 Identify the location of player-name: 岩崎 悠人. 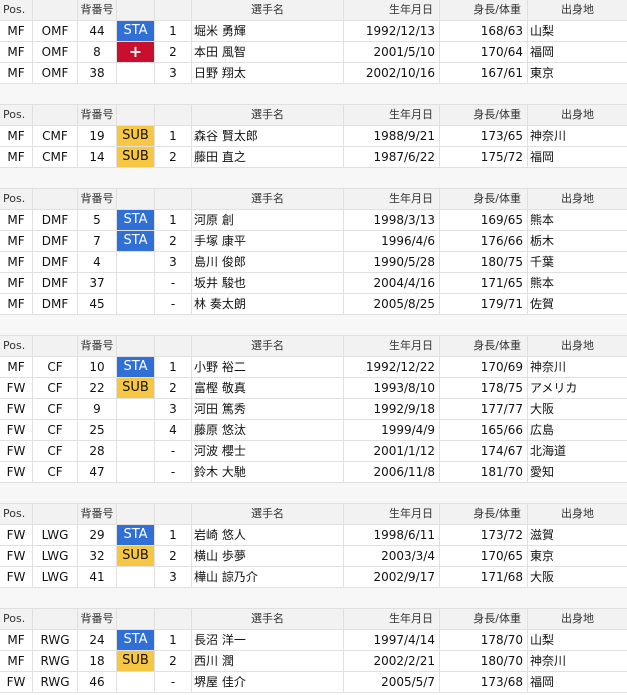
(268, 535).